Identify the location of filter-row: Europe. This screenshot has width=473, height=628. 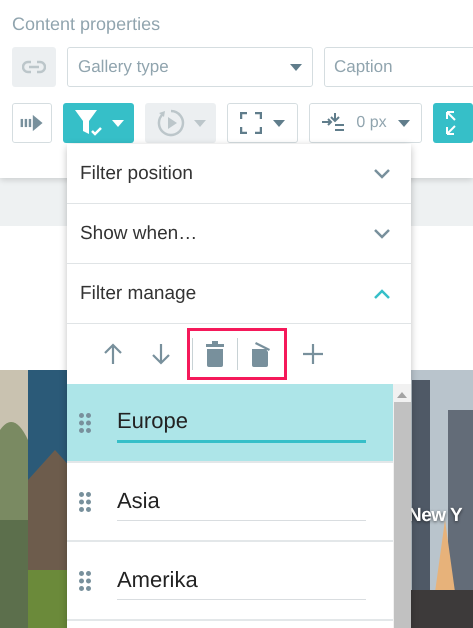
(230, 423).